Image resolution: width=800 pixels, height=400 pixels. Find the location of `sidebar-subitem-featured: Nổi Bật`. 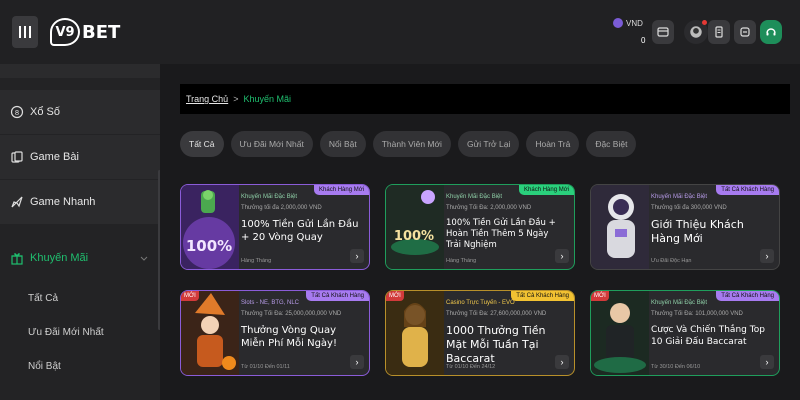

sidebar-subitem-featured: Nổi Bật is located at coordinates (44, 366).